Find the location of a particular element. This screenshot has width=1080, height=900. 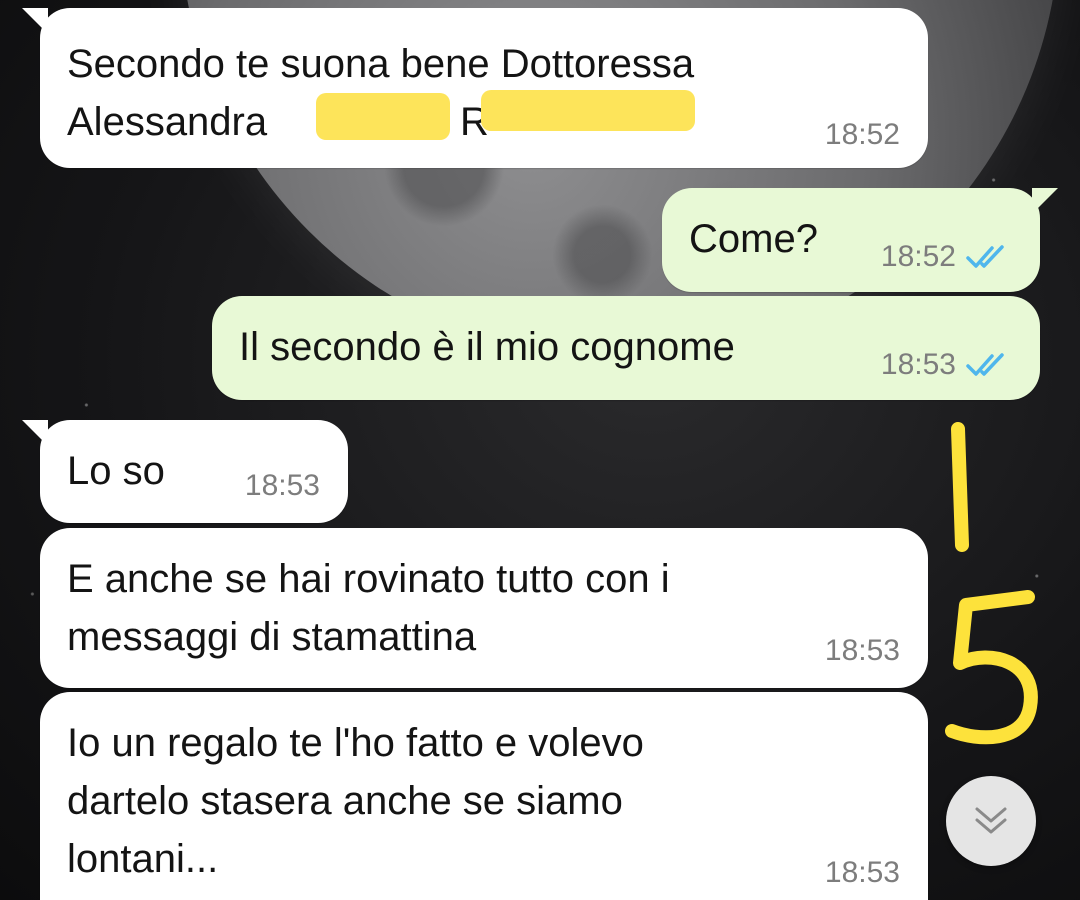

message-bubble-incoming: Lo so 18:53 is located at coordinates (185, 471).